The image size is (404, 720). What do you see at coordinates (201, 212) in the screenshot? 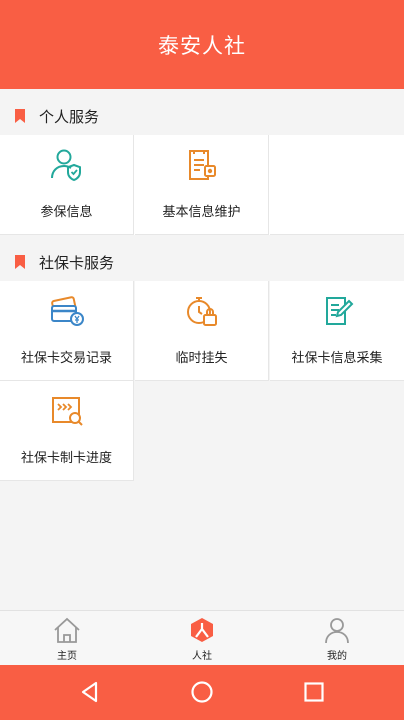
I see `service-item-label: 基本信息维护` at bounding box center [201, 212].